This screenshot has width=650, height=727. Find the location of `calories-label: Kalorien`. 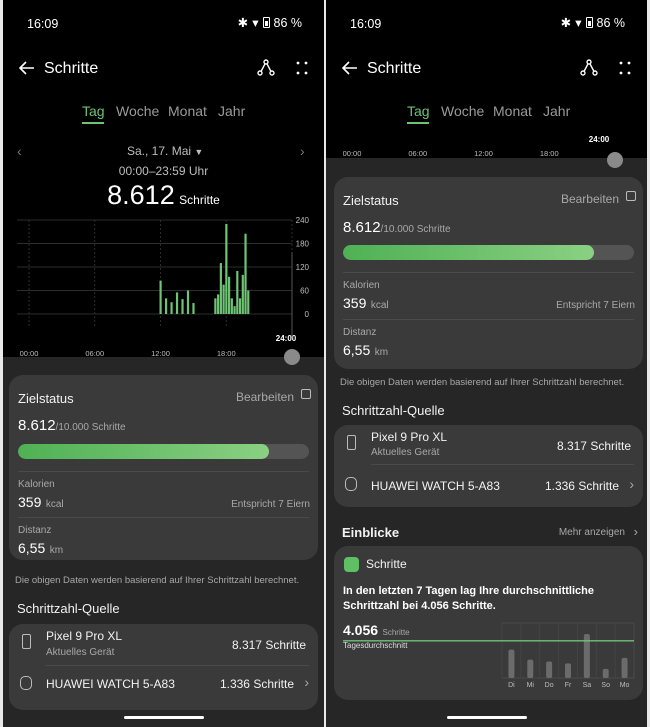

calories-label: Kalorien is located at coordinates (36, 484).